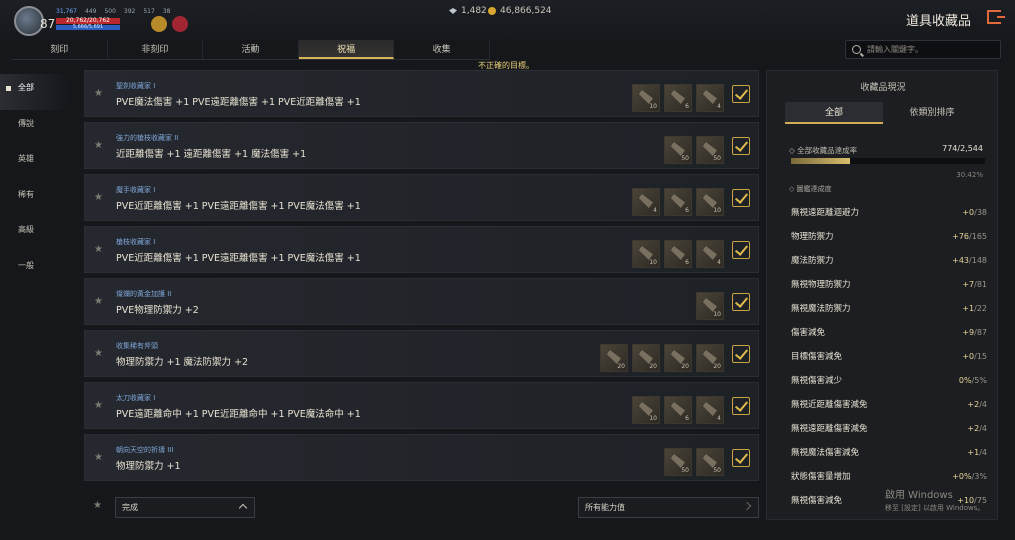  I want to click on item-slots: 20 20 20 20, so click(662, 358).